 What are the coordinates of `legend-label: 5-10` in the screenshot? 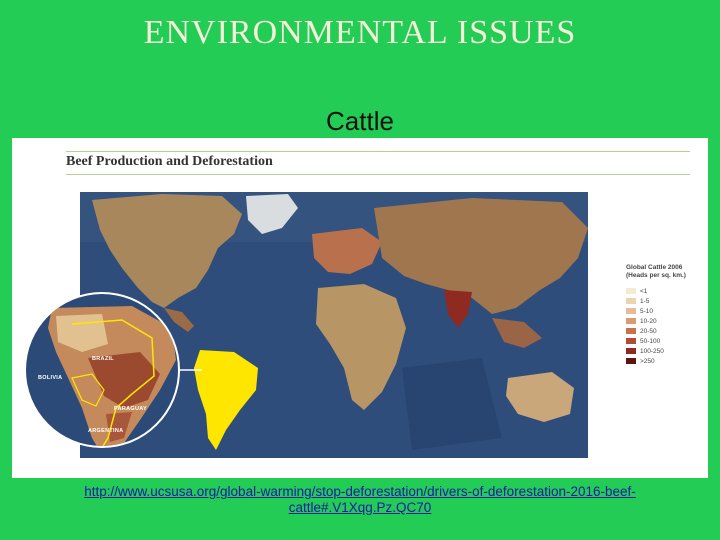 It's located at (647, 311).